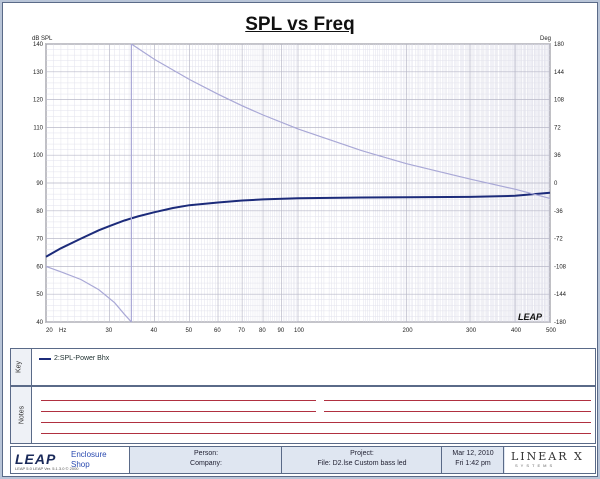 This screenshot has width=600, height=479. What do you see at coordinates (362, 453) in the screenshot?
I see `project-label: Project:` at bounding box center [362, 453].